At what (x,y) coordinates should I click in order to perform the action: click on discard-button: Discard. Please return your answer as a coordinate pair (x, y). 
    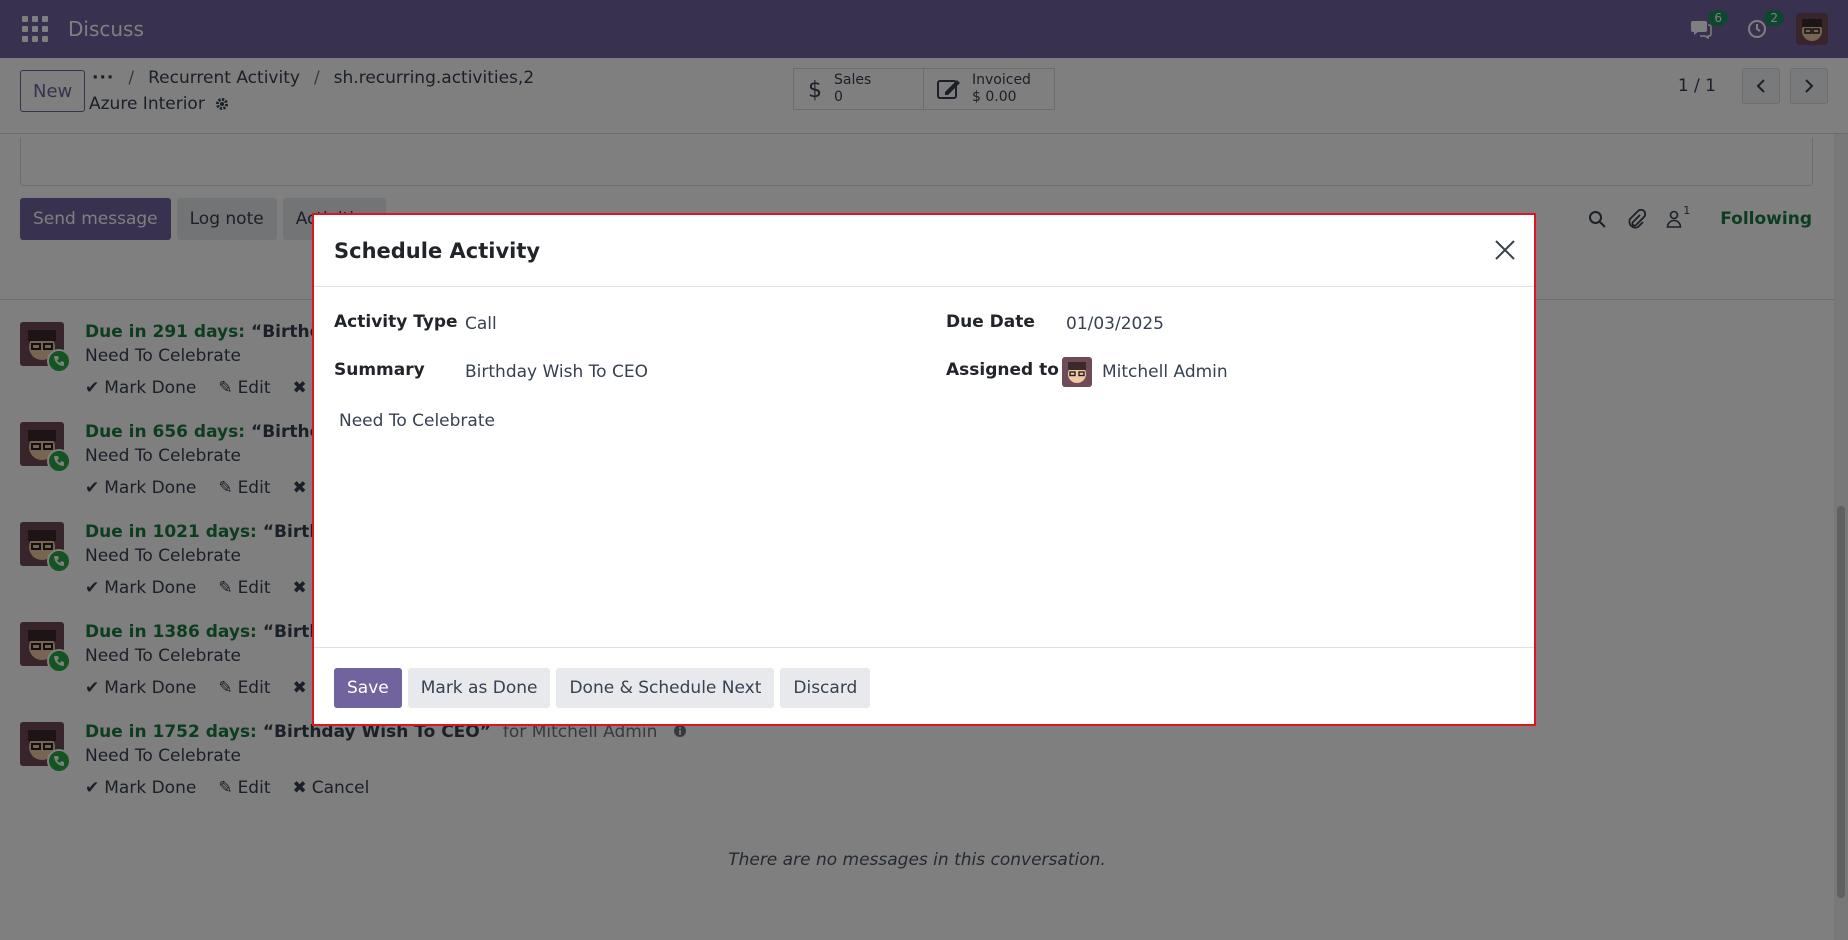
    Looking at the image, I should click on (825, 688).